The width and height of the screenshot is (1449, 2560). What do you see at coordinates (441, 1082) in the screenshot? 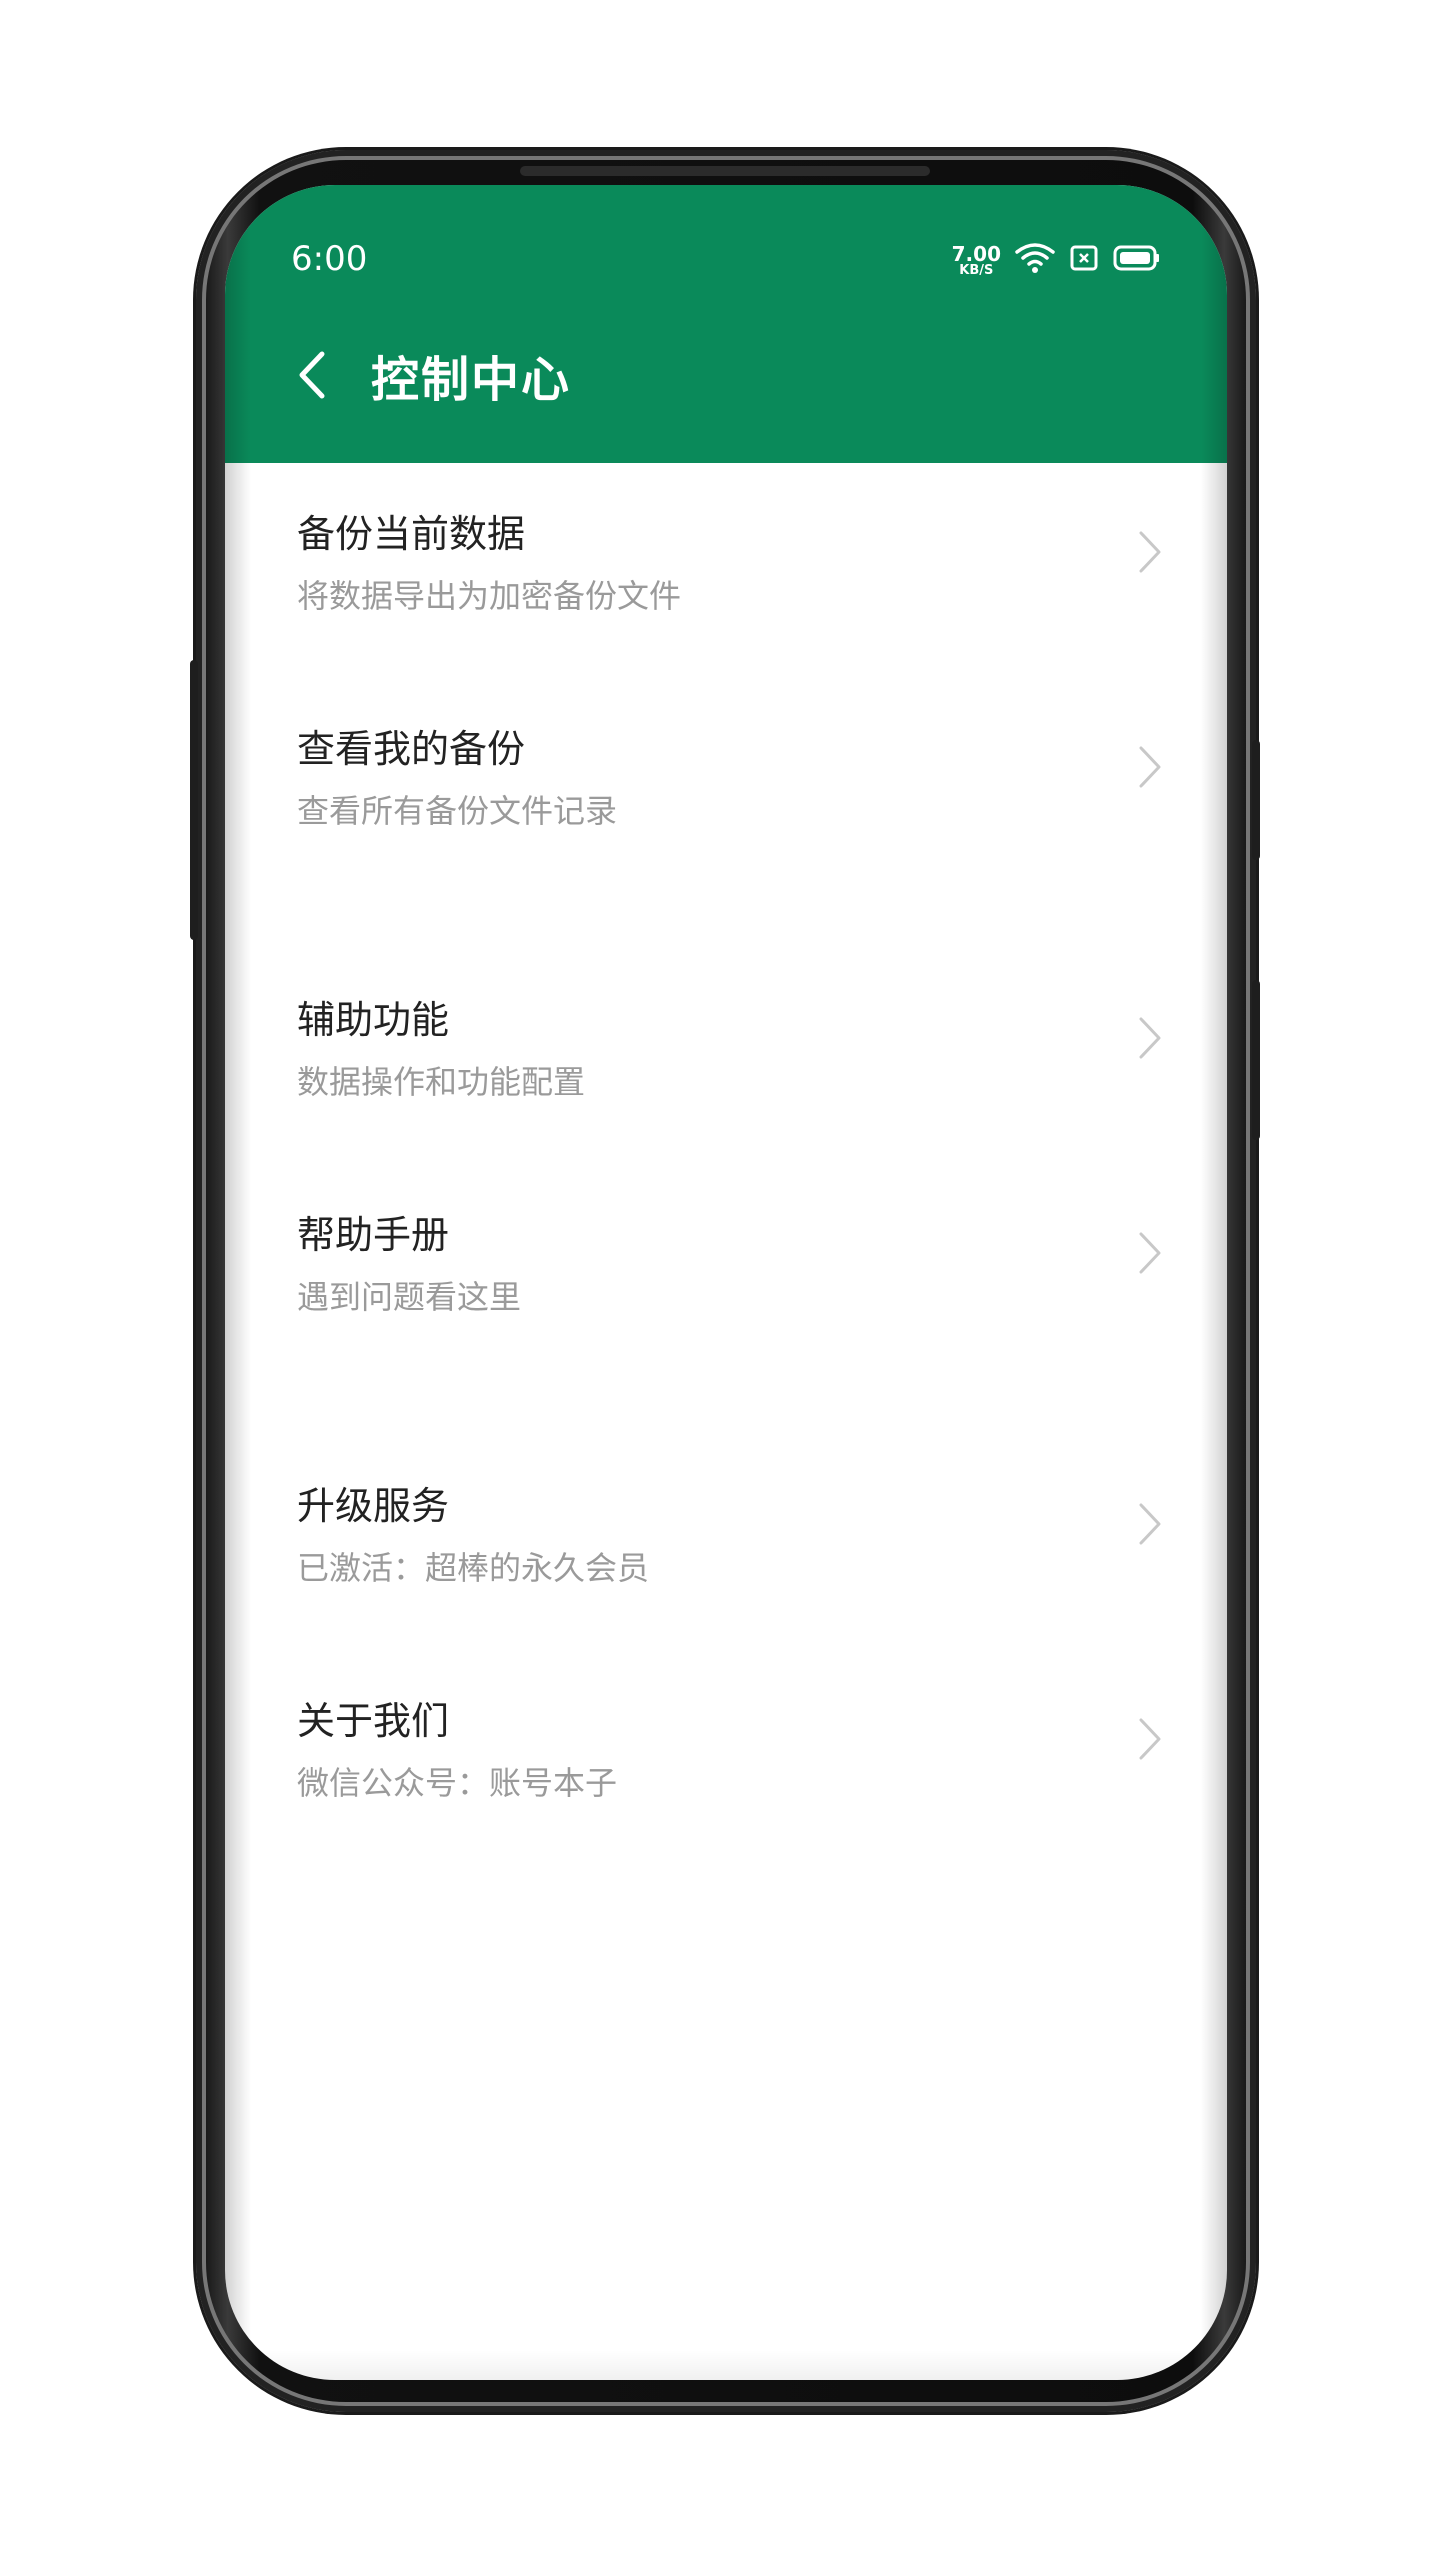
I see `menu-item-subtitle: 数据操作和功能配置` at bounding box center [441, 1082].